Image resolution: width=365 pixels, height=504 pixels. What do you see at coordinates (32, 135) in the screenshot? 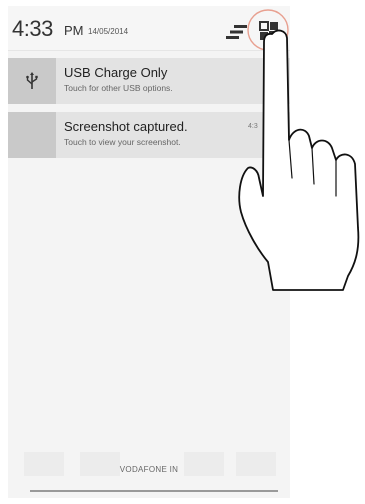
I see `screenshot-thumbnail` at bounding box center [32, 135].